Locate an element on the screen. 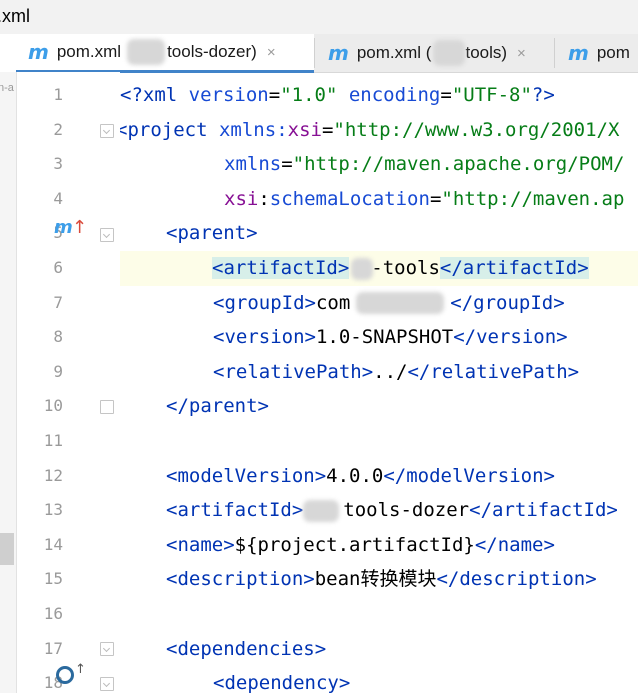  code-line-9: <relativePath>../</relativePath> is located at coordinates (396, 371).